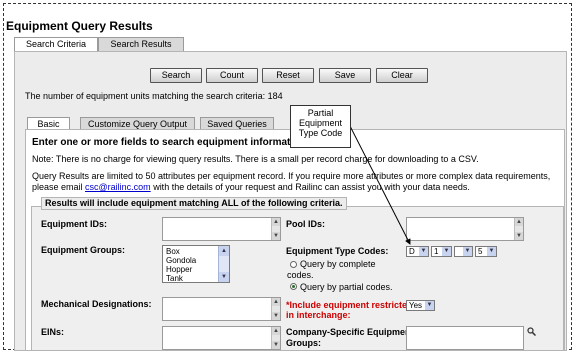  I want to click on callout-arrow, so click(380, 185).